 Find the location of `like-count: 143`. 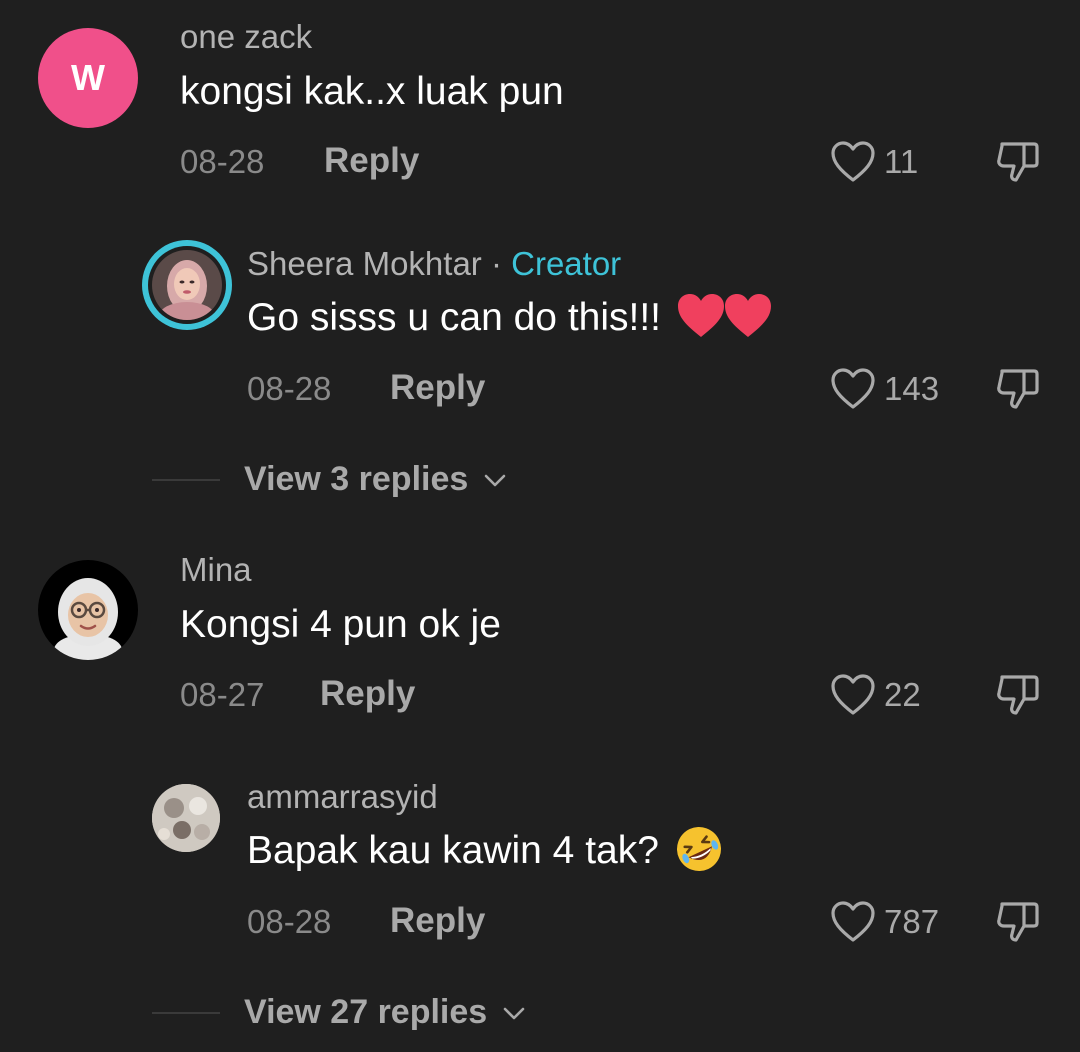

like-count: 143 is located at coordinates (912, 388).